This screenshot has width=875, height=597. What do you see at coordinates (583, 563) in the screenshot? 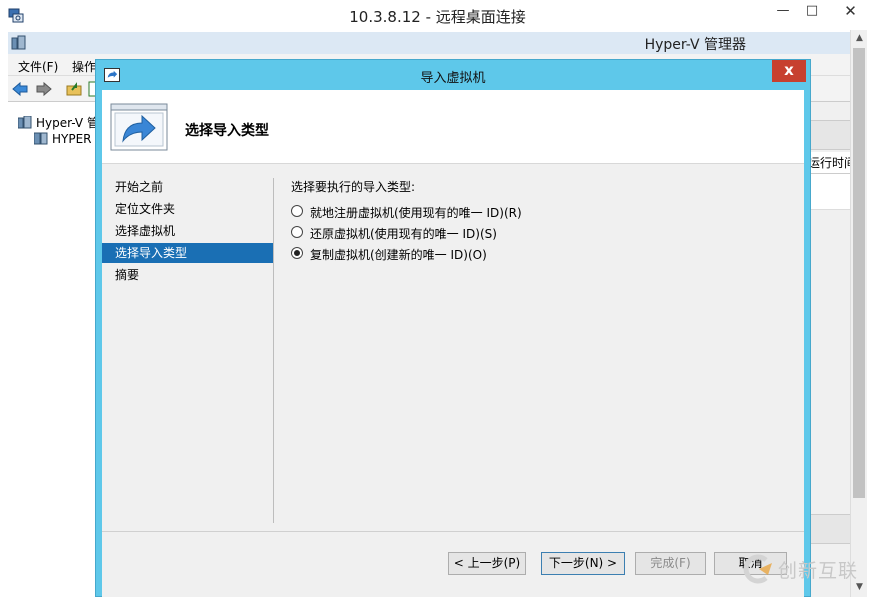
I see `next-button: 下一步(N) >` at bounding box center [583, 563].